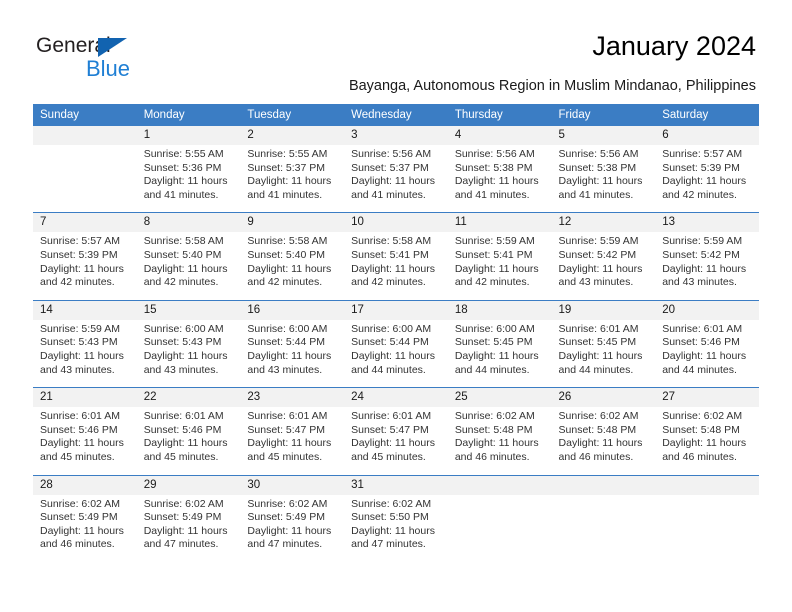 The height and width of the screenshot is (612, 792). I want to click on sunset-text: Sunset: 5:41 PM, so click(390, 254).